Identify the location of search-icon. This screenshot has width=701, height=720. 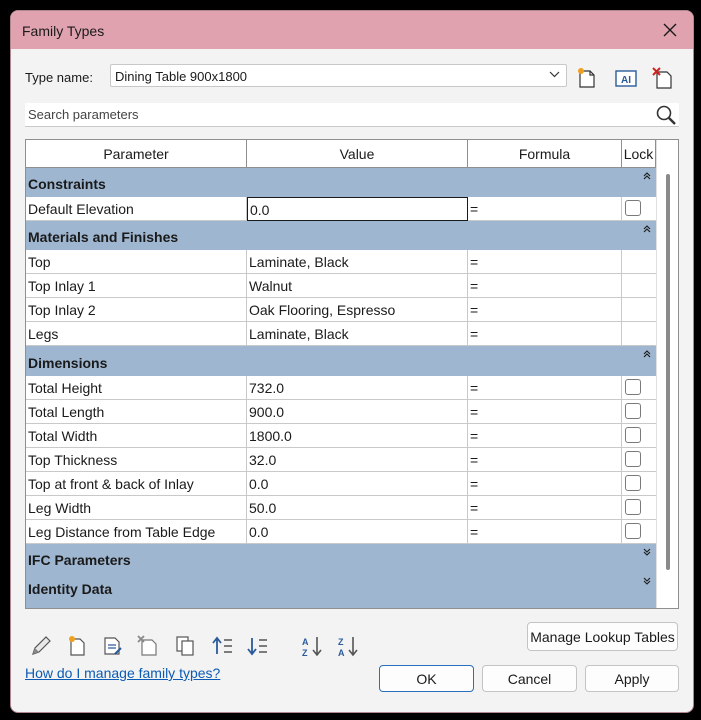
(666, 115).